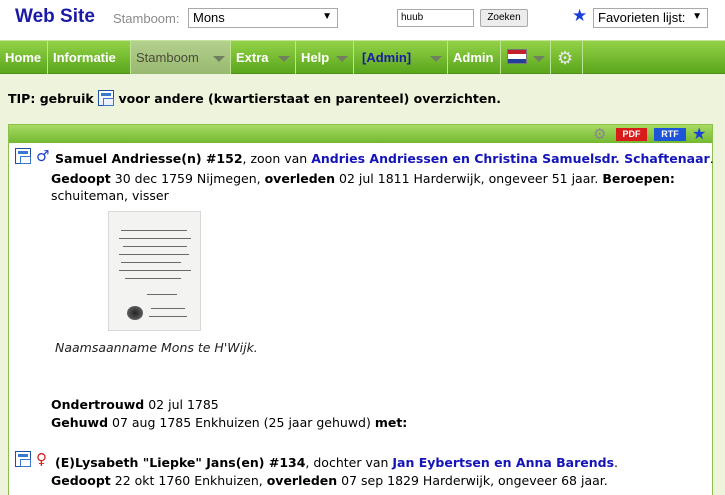 Image resolution: width=725 pixels, height=495 pixels. Describe the element at coordinates (55, 17) in the screenshot. I see `site-title: Web Site` at that location.